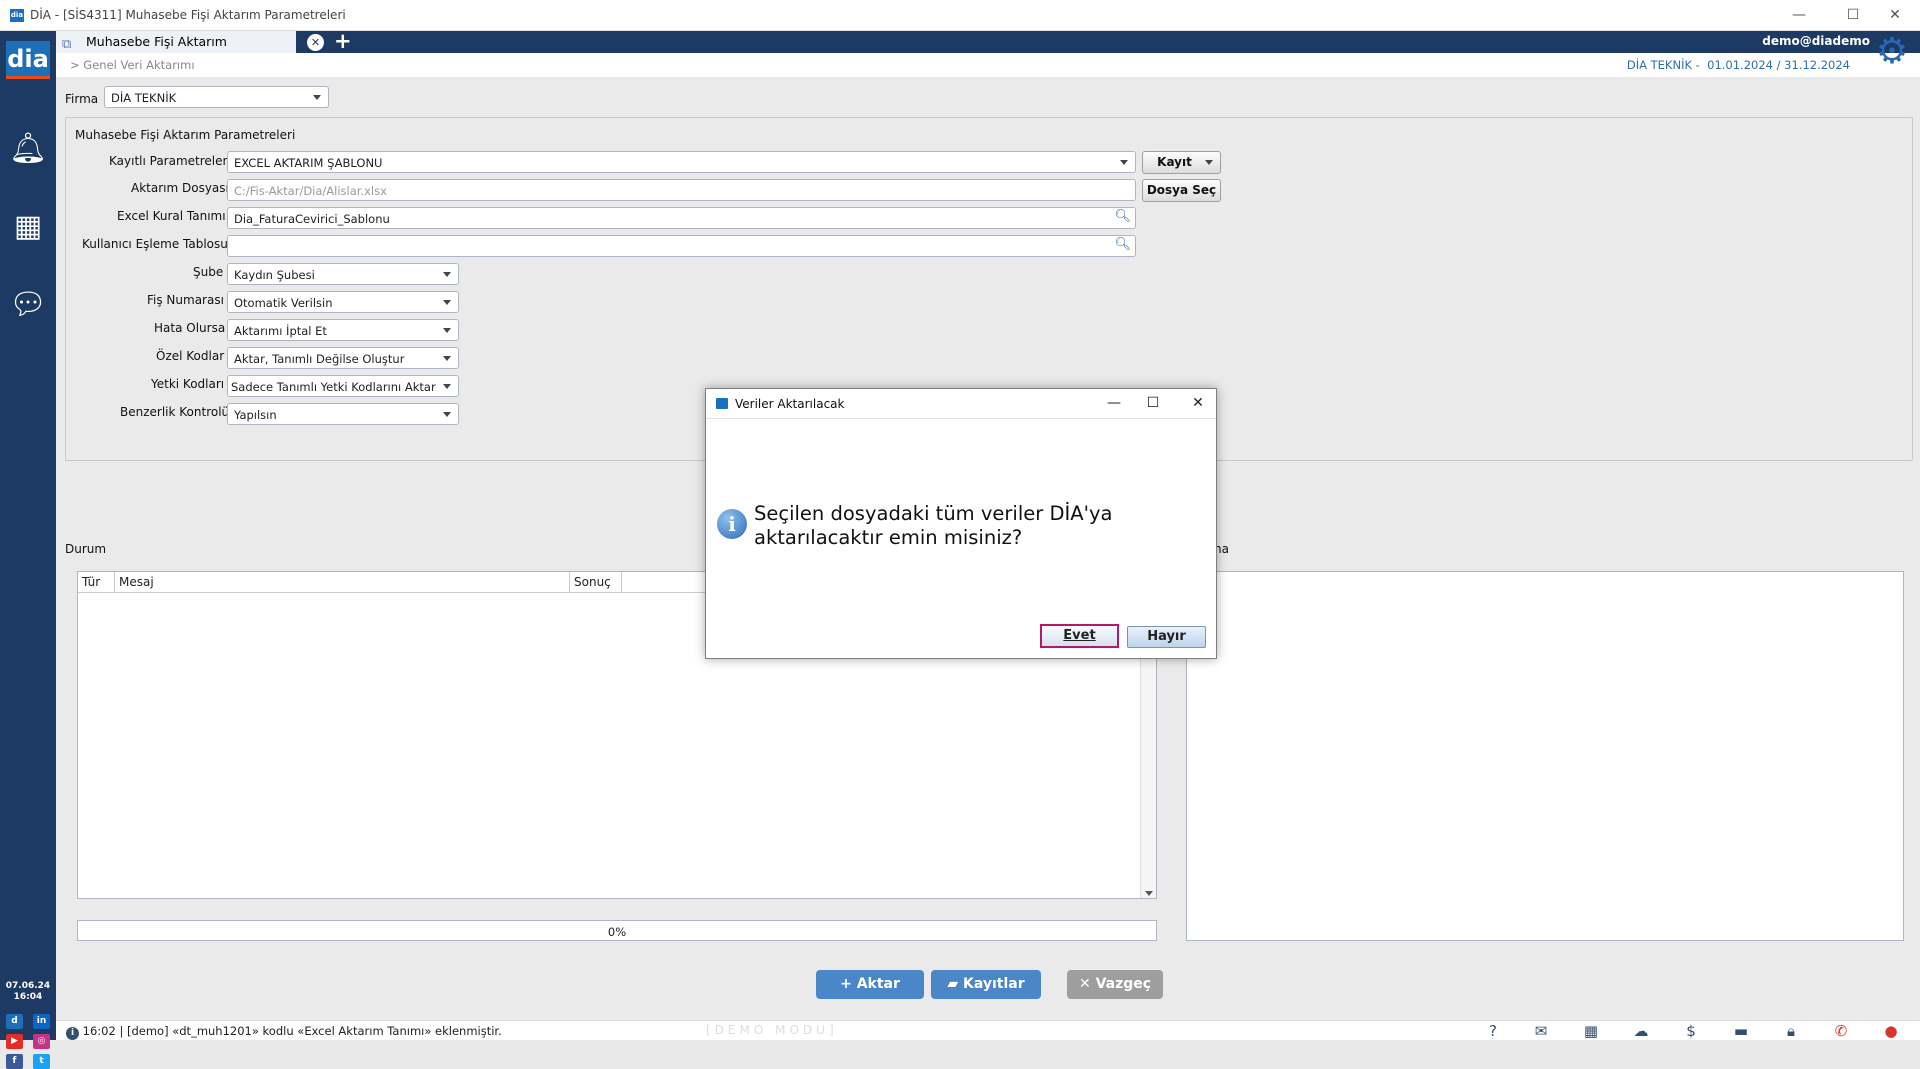  Describe the element at coordinates (180, 188) in the screenshot. I see `aktarim-dosyasi-label: Aktarım Dosyası` at that location.